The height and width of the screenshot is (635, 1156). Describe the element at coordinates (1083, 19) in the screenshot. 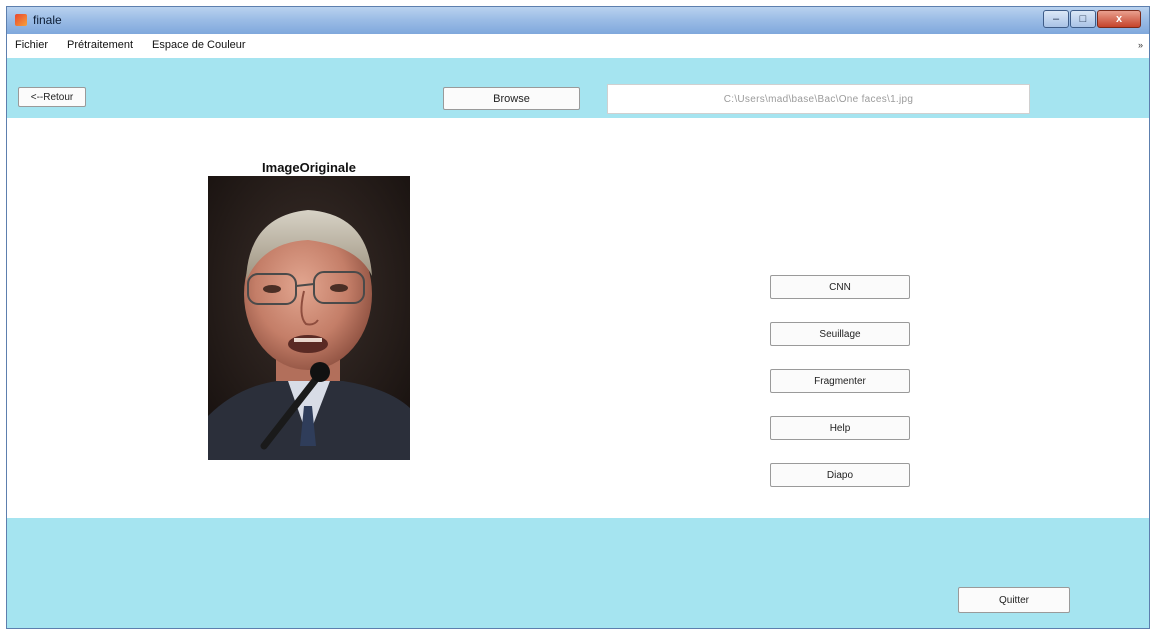

I see `maximize-button: □` at that location.